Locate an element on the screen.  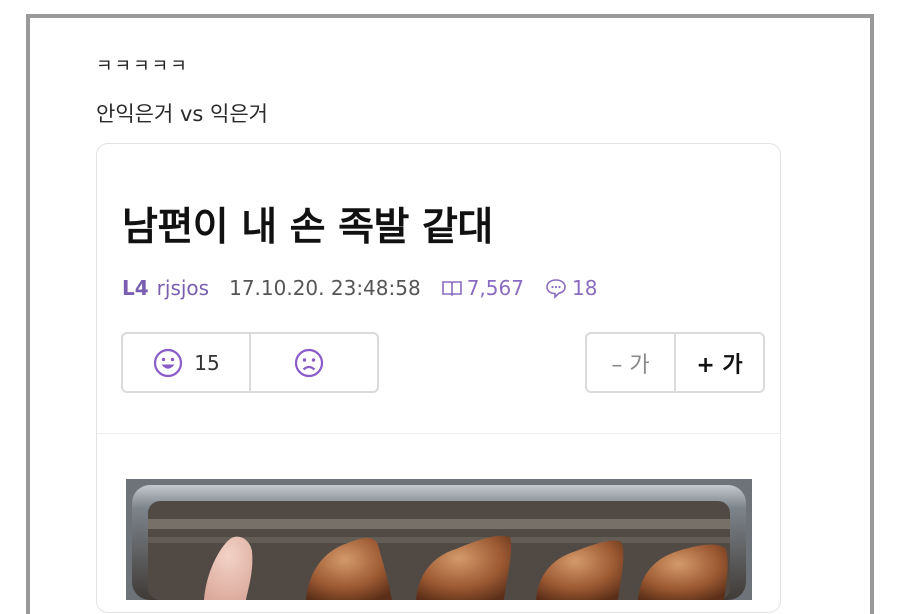
sad-face-icon is located at coordinates (309, 362).